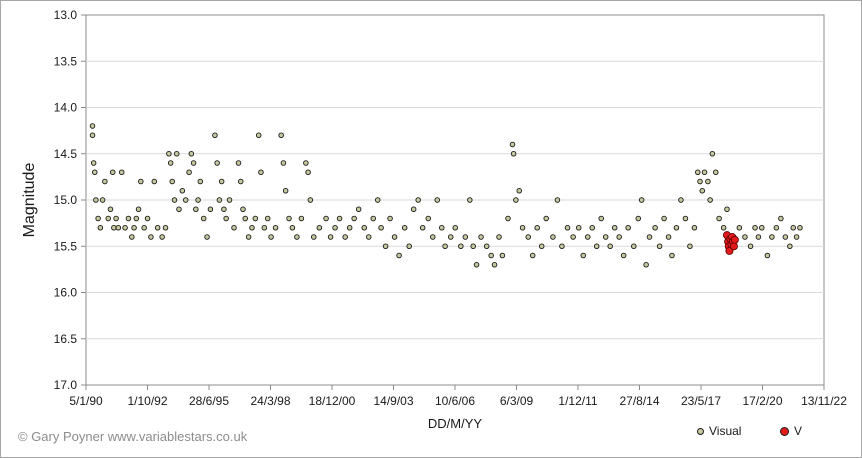 The height and width of the screenshot is (458, 862). I want to click on y-tick-label: 15.5, so click(66, 246).